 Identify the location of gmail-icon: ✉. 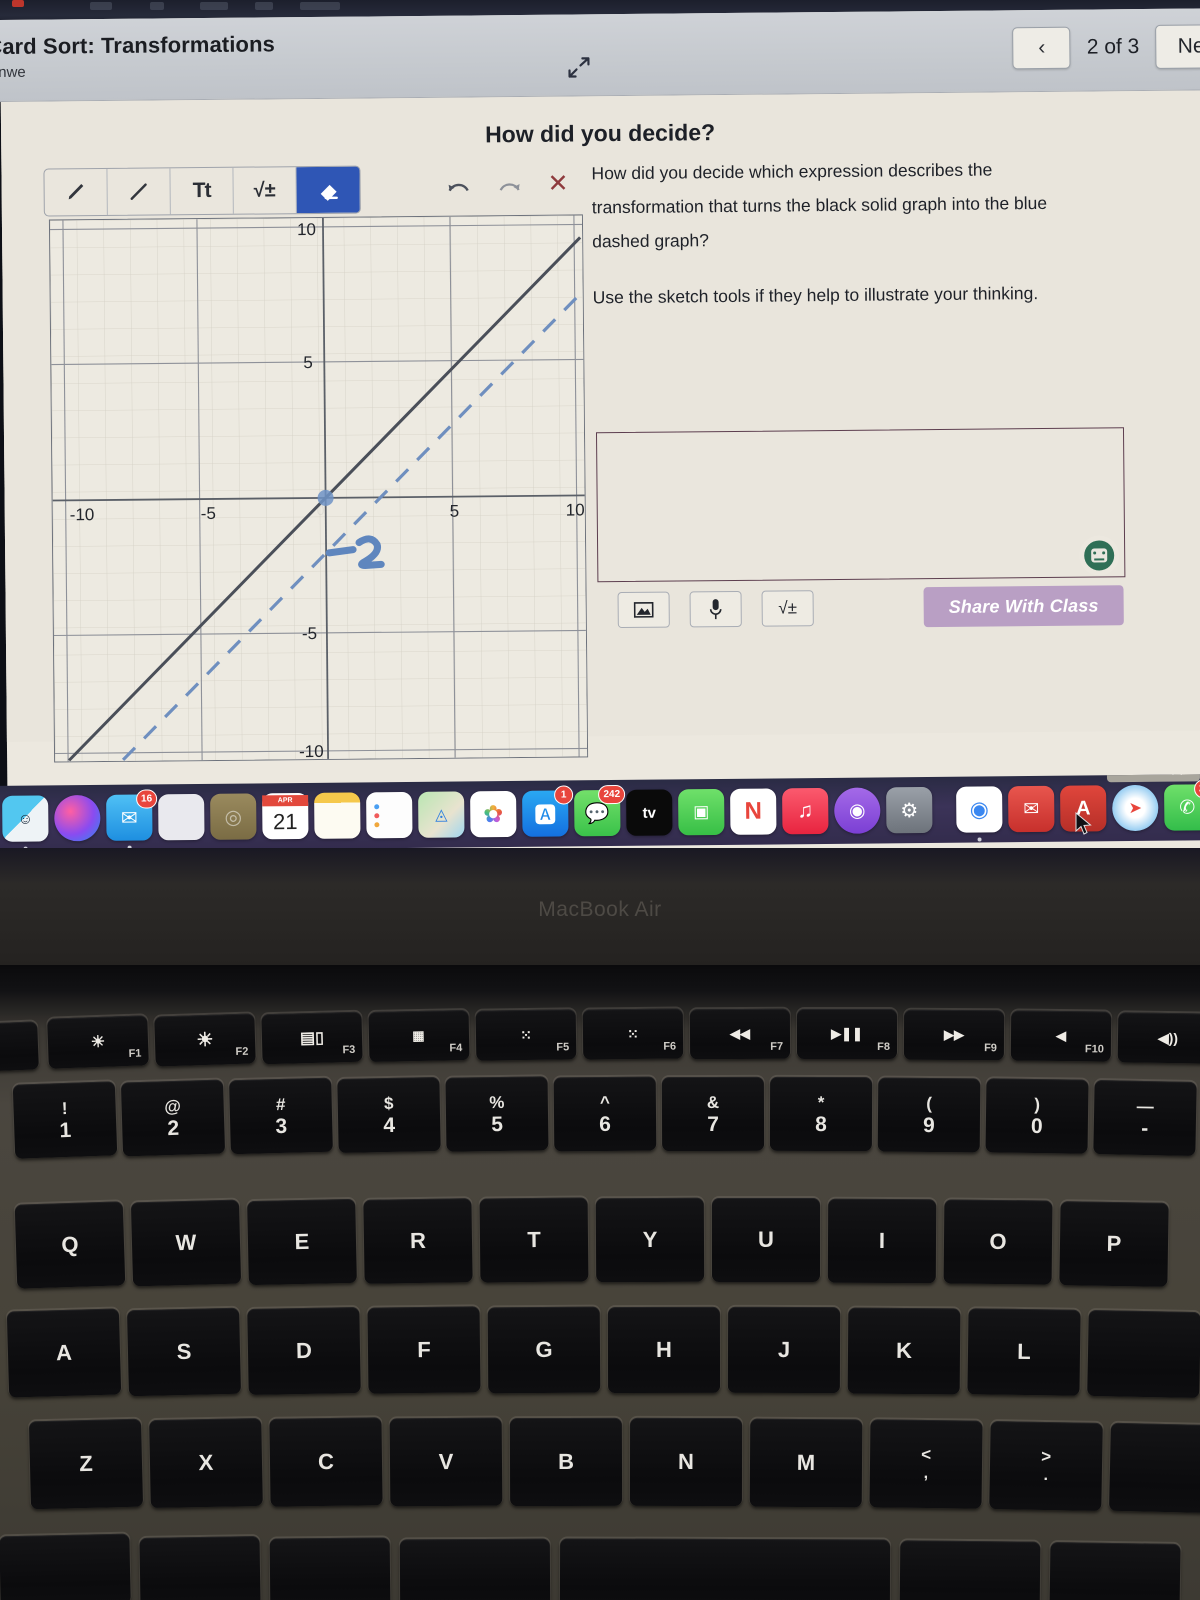
(1031, 809).